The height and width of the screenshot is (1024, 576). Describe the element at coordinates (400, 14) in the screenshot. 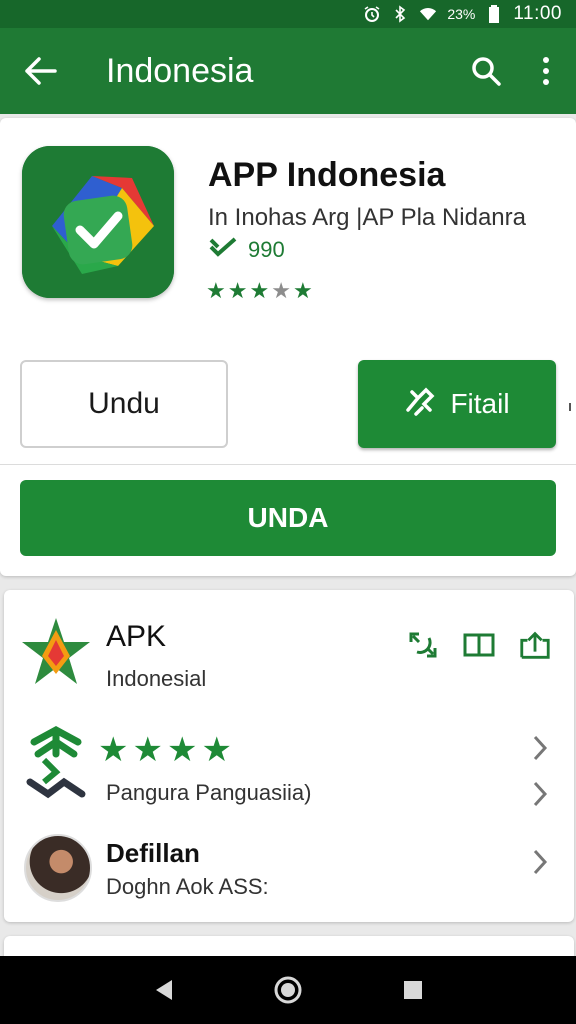

I see `bluetooth-icon` at that location.